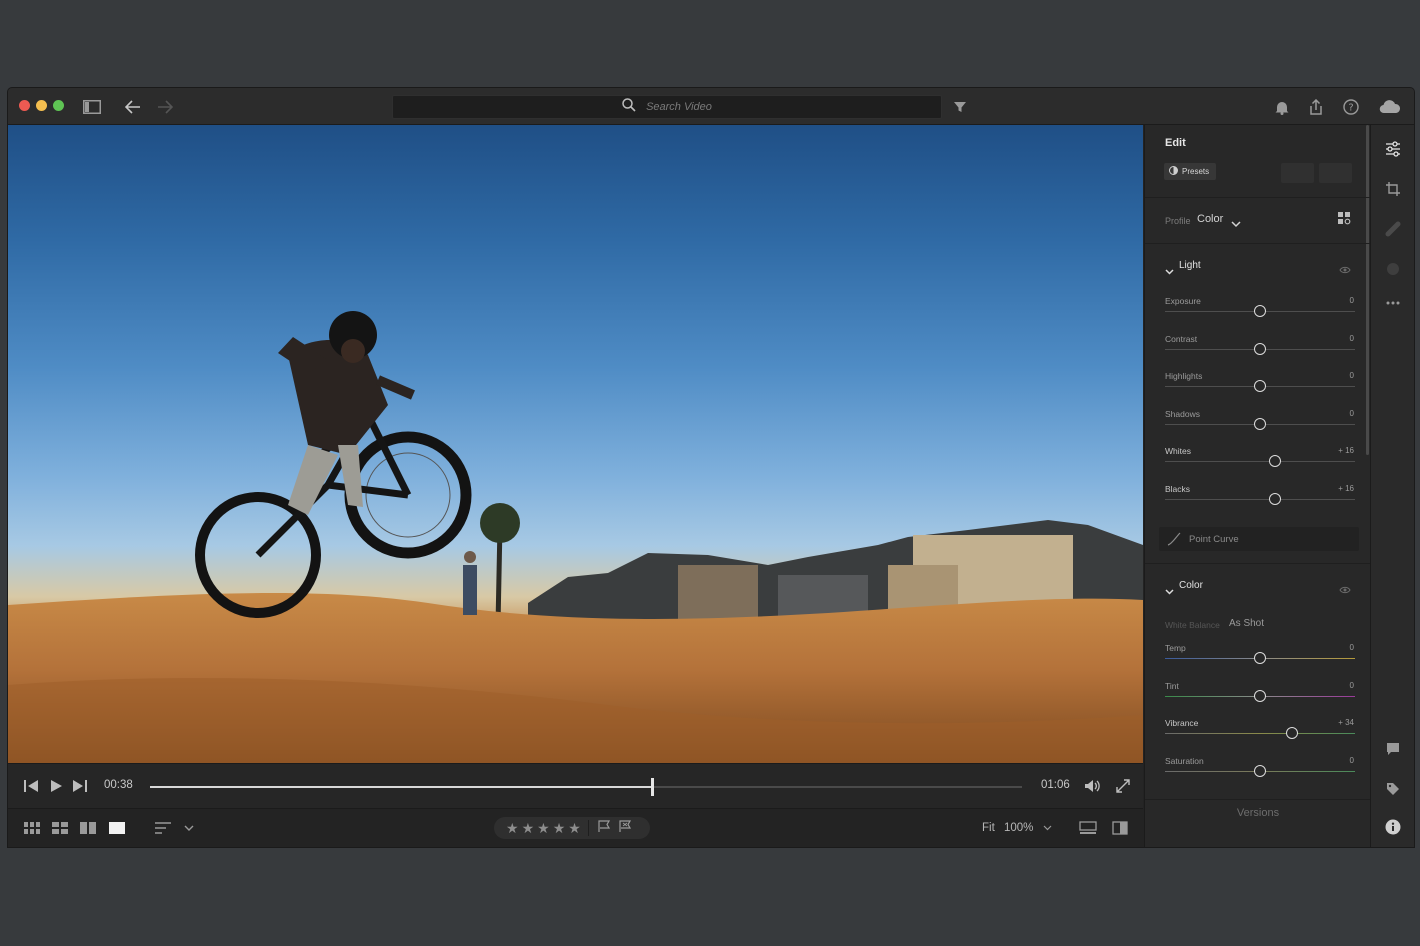  I want to click on light-contrast-knob, so click(1260, 348).